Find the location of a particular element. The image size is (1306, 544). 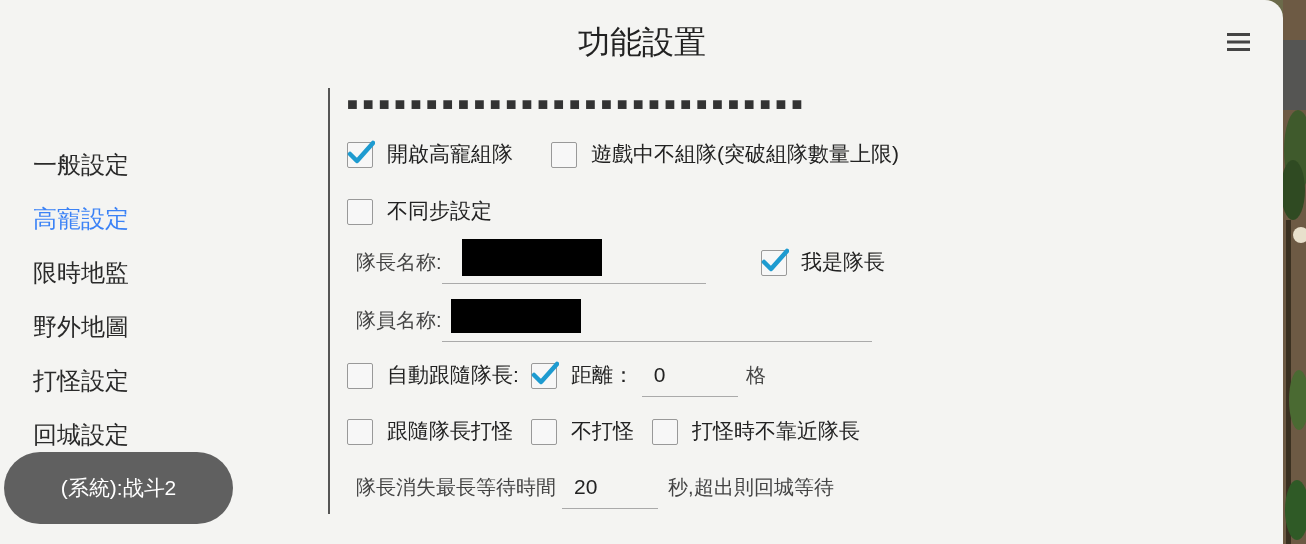

checkbox-label: 距離： is located at coordinates (602, 375).